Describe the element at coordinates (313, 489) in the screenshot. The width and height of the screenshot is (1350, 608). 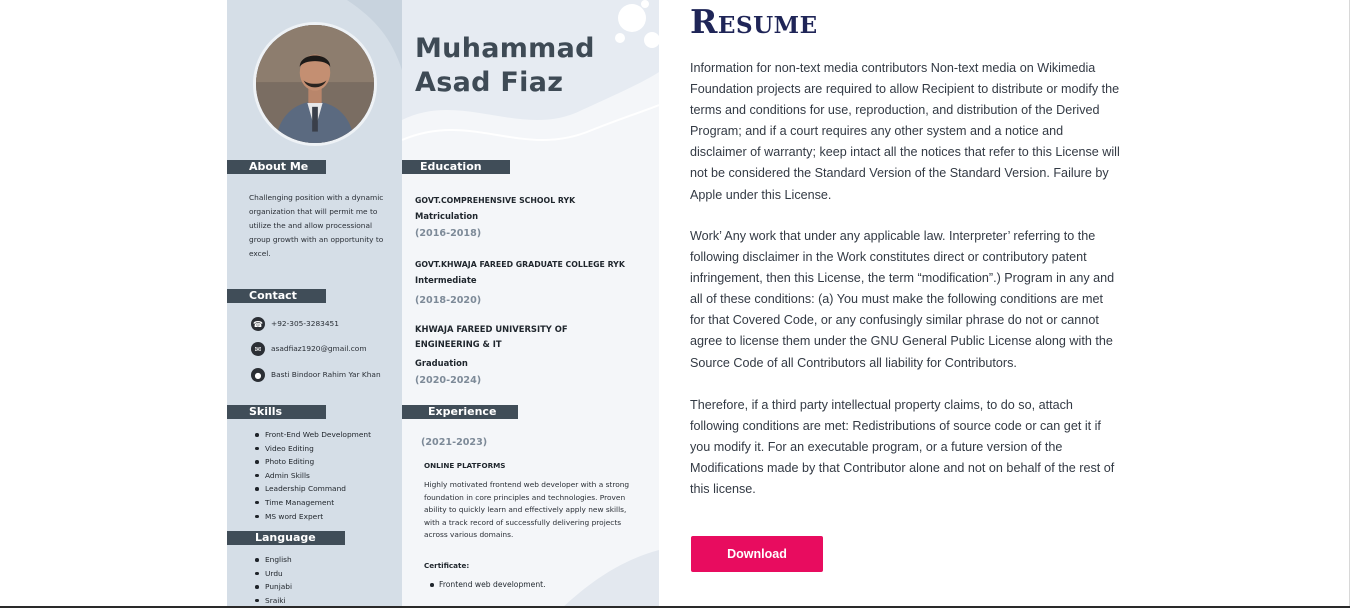
I see `list-item: Leadership Command` at that location.